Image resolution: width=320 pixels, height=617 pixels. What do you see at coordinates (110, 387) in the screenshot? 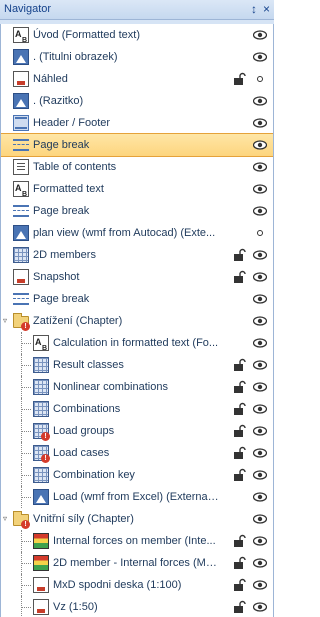
I see `tree-item-label: Nonlinear combinations` at bounding box center [110, 387].